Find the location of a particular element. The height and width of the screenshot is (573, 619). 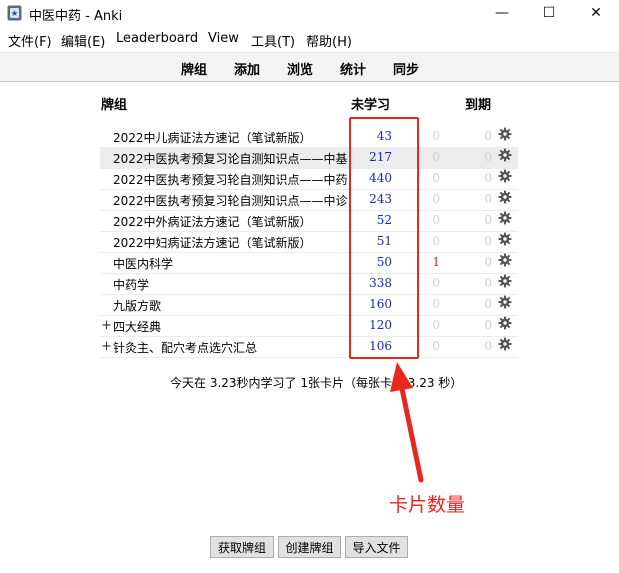

main-toolbar: 牌组 添加 浏览 统计 同步 is located at coordinates (309, 67).